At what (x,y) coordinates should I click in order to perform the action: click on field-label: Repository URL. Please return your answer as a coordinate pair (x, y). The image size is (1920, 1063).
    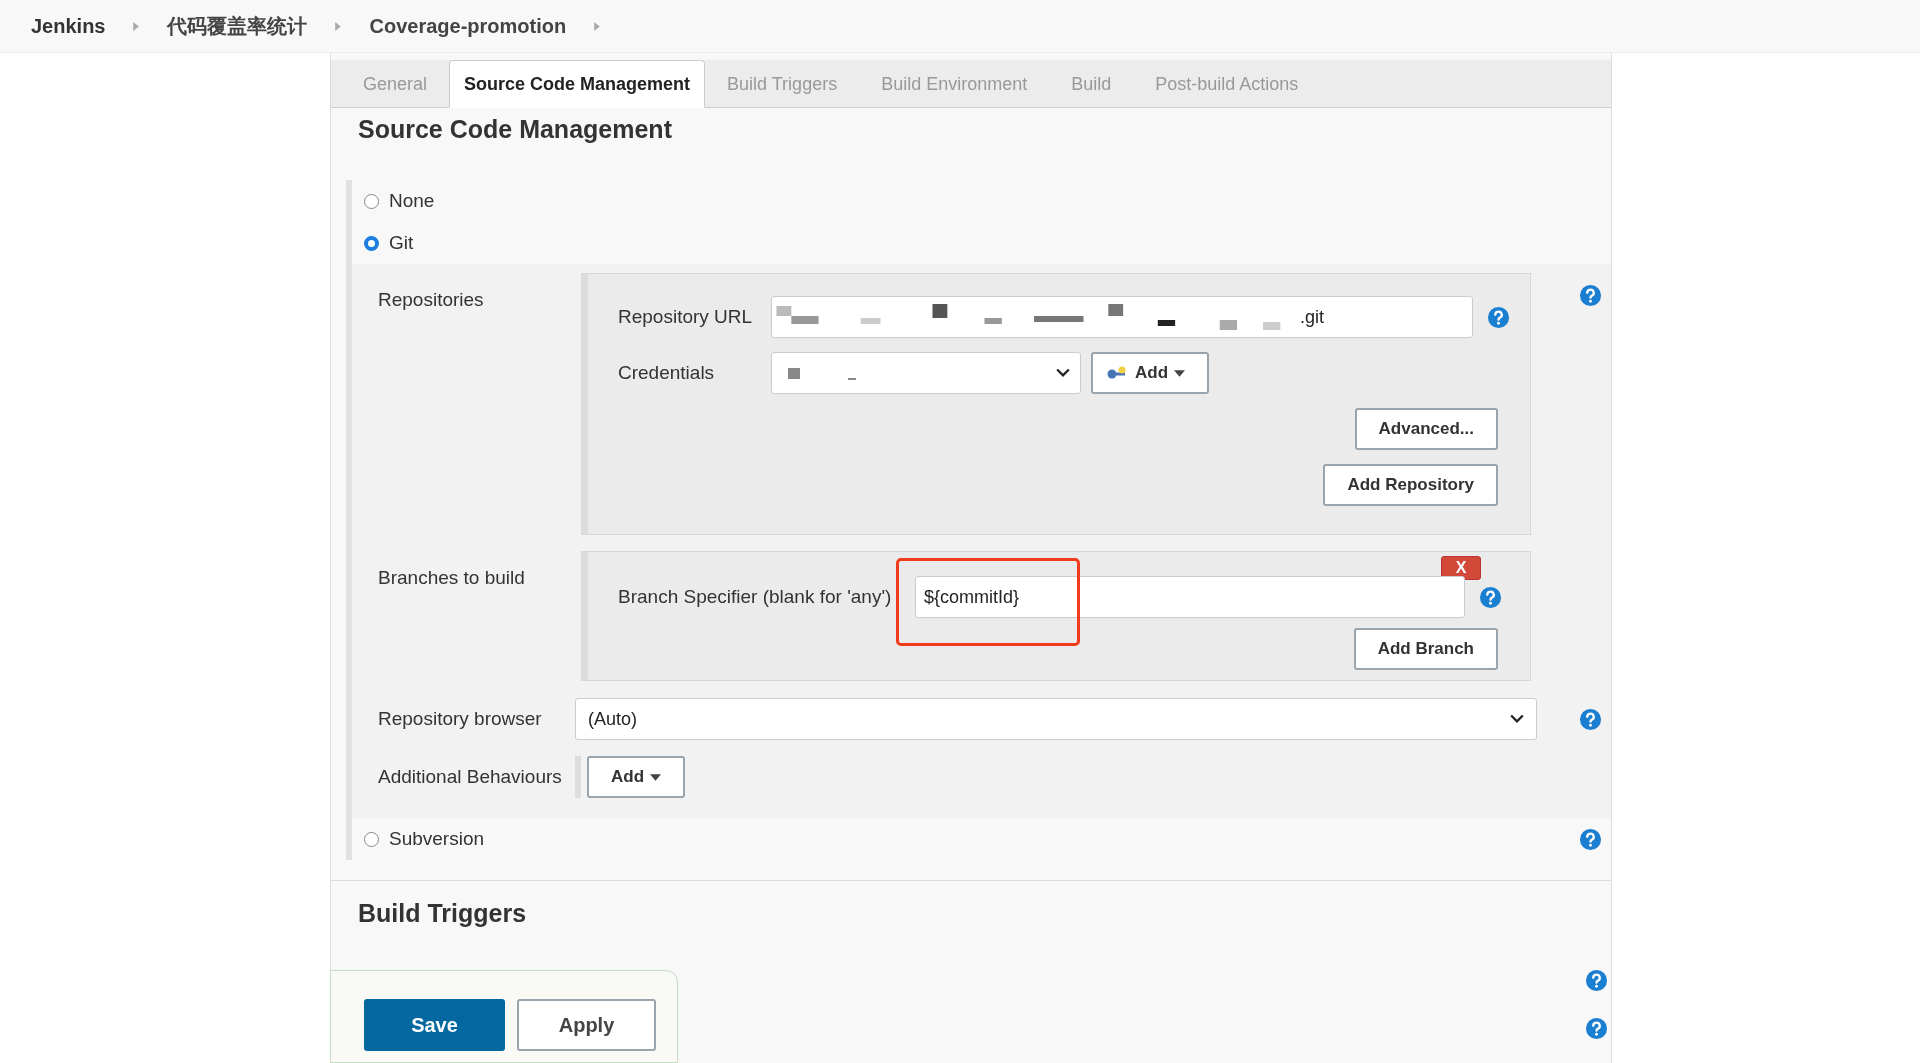
    Looking at the image, I should click on (686, 317).